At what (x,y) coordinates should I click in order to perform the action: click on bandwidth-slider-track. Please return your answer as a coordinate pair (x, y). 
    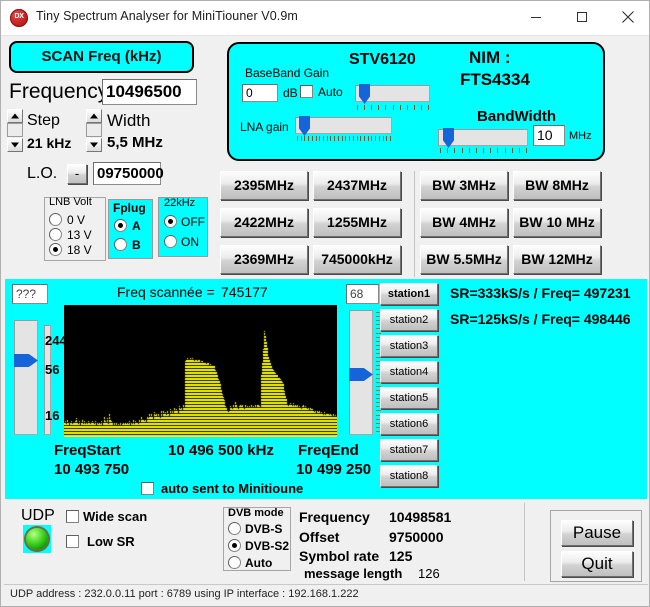
    Looking at the image, I should click on (483, 138).